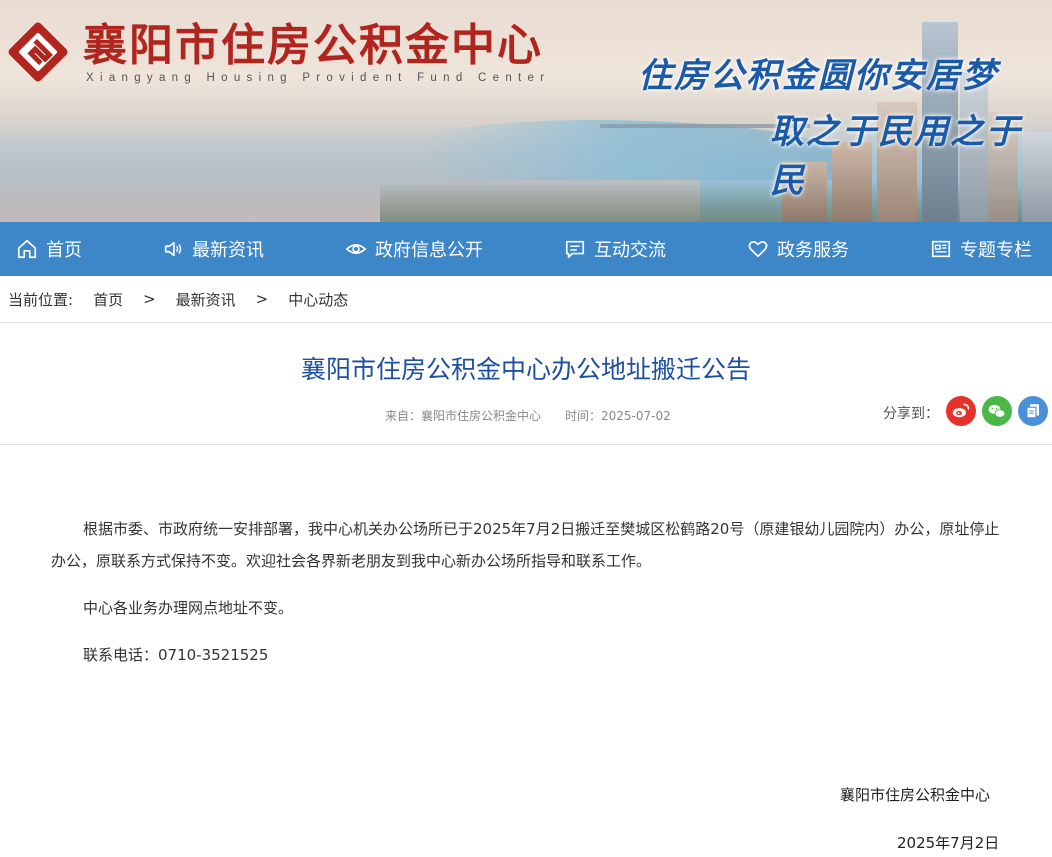 Image resolution: width=1052 pixels, height=857 pixels. Describe the element at coordinates (108, 299) in the screenshot. I see `breadcrumb-home-link: 首页` at that location.